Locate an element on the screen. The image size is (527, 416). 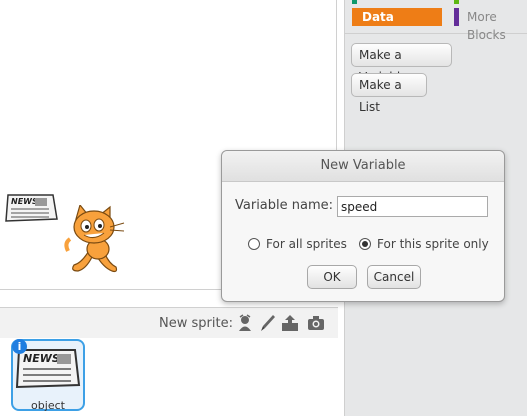
sprite-name-label: object is located at coordinates (48, 405).